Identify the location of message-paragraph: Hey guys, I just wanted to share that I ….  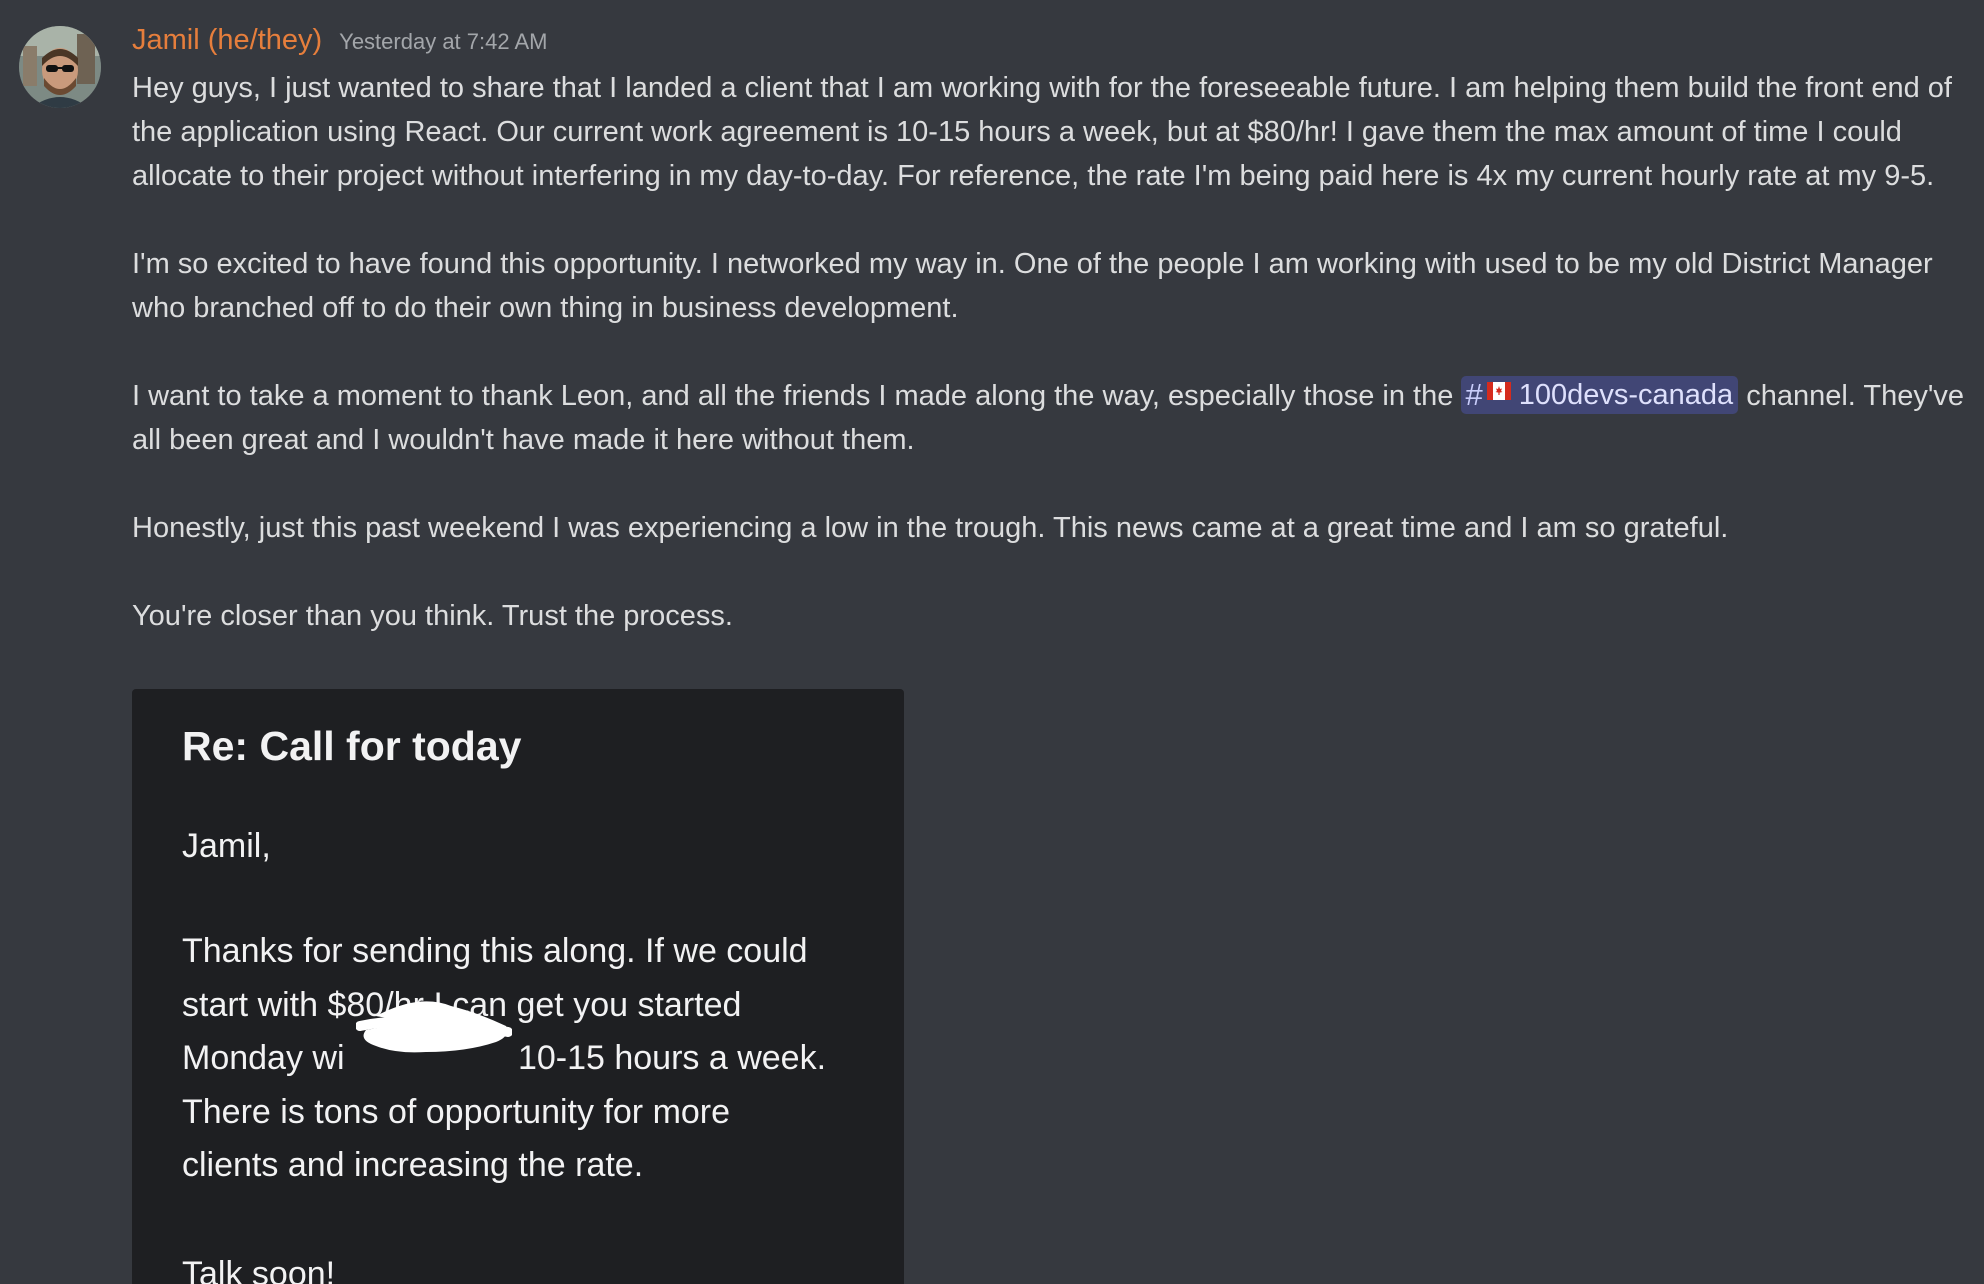
(1042, 132).